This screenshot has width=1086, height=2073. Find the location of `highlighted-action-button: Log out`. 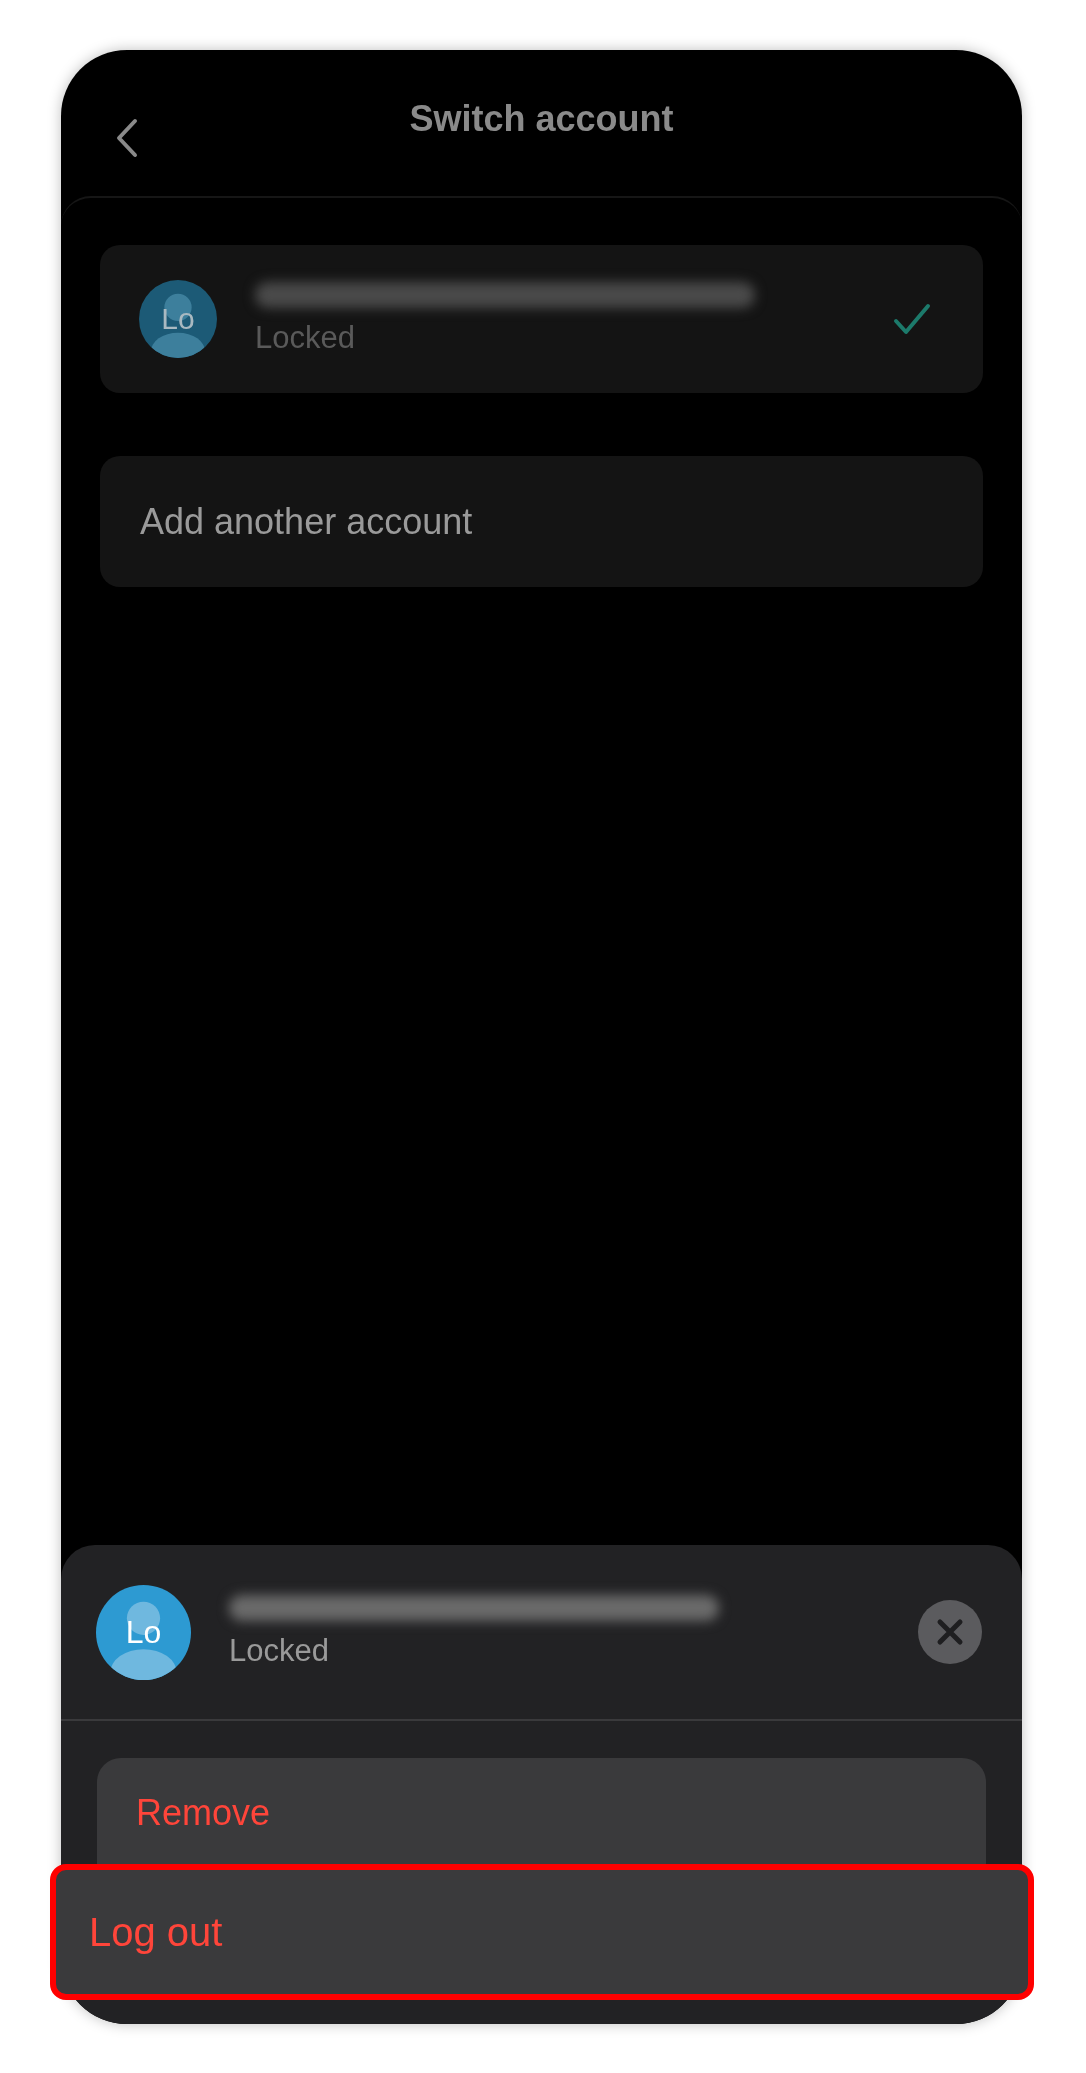

highlighted-action-button: Log out is located at coordinates (542, 1932).